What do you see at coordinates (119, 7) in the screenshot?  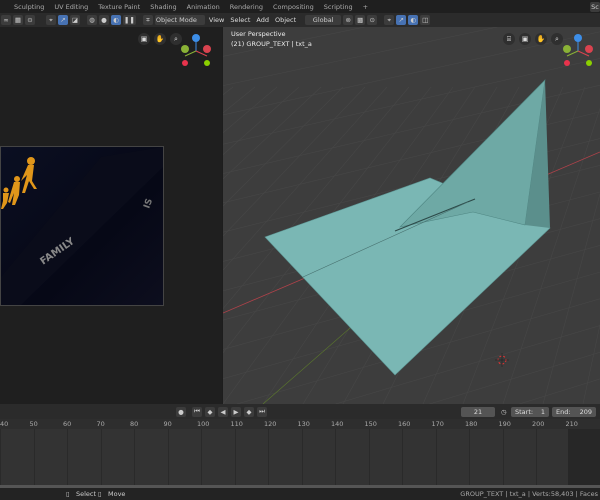 I see `tab-texture-paint: Texture Paint` at bounding box center [119, 7].